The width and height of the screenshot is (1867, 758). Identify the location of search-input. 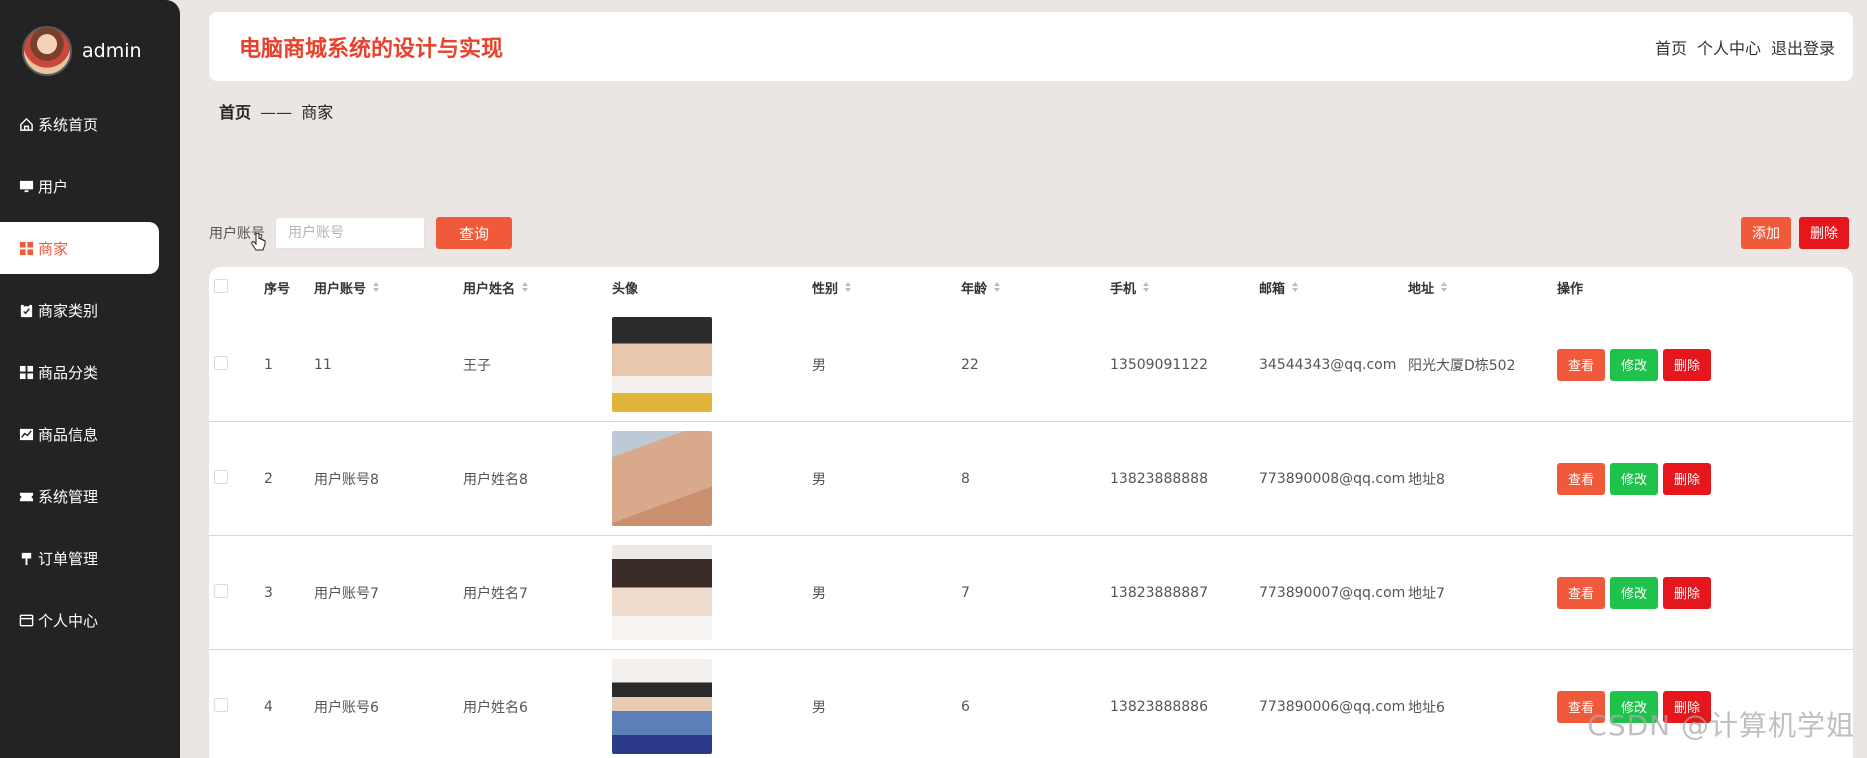
(350, 233).